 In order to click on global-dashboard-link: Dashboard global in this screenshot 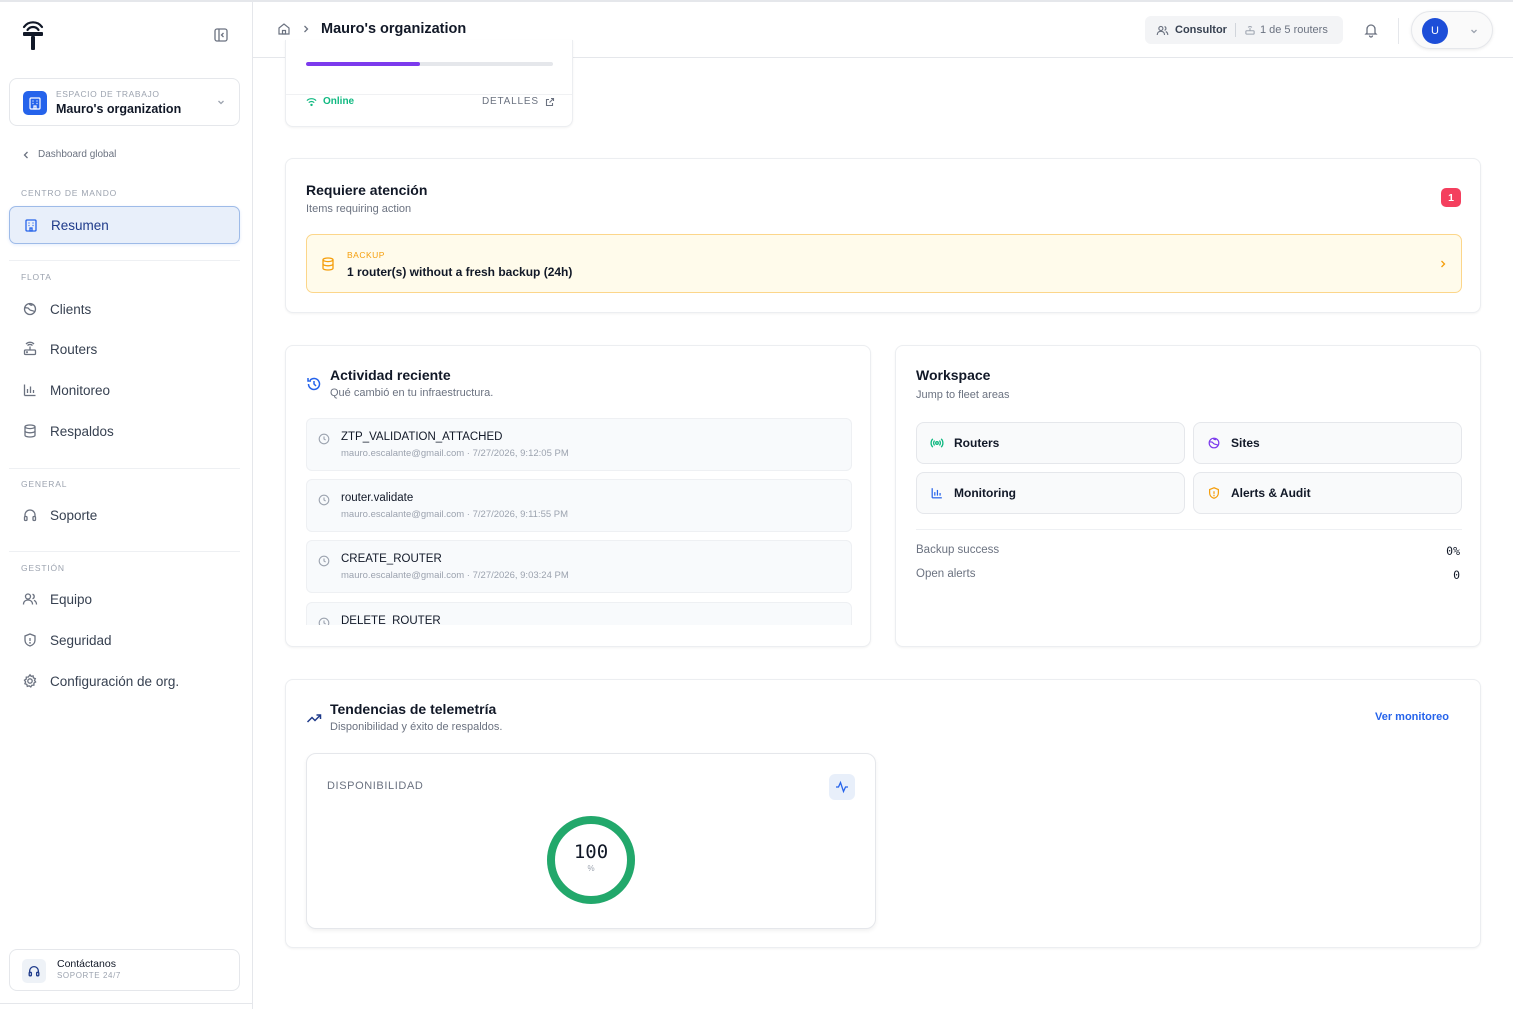, I will do `click(69, 154)`.